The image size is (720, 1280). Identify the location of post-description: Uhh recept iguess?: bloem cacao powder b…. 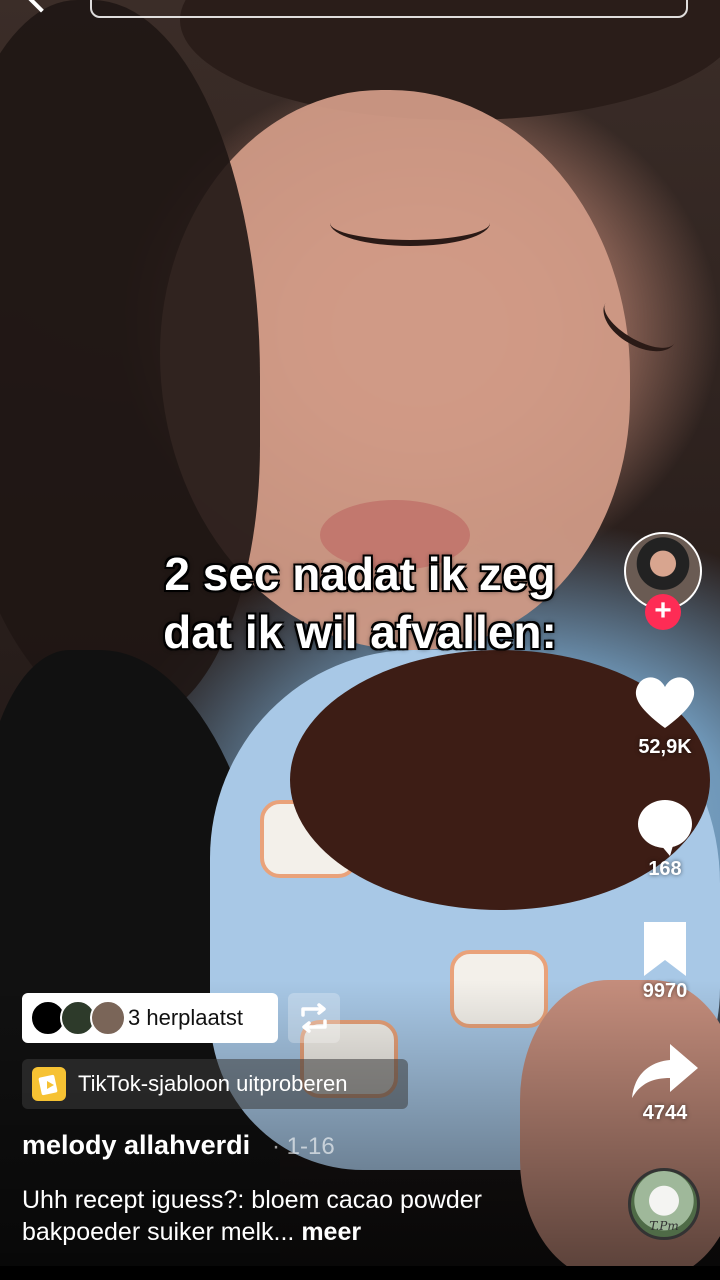
(302, 1216).